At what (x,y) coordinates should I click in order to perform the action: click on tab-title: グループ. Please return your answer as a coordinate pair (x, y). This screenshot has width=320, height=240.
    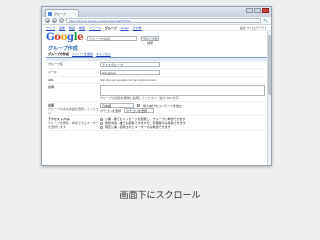
    Looking at the image, I should click on (60, 13).